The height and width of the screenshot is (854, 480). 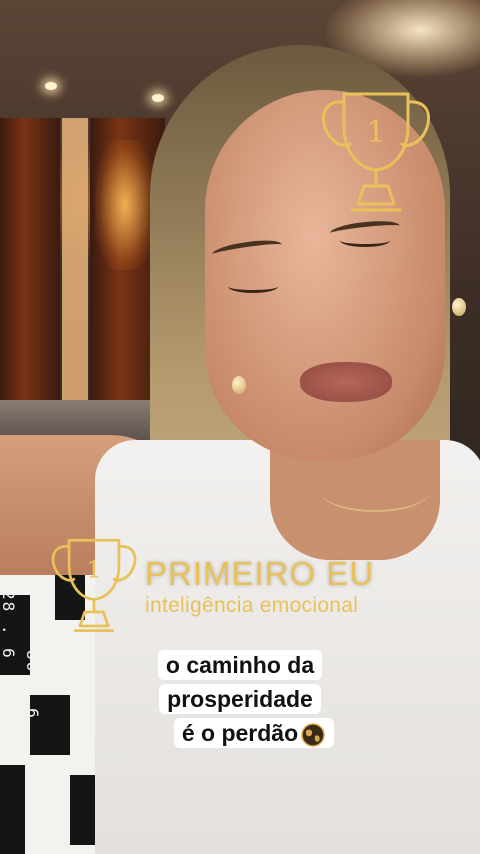 I want to click on caption-overlay: o caminho da prosperidade é o perdão, so click(x=240, y=699).